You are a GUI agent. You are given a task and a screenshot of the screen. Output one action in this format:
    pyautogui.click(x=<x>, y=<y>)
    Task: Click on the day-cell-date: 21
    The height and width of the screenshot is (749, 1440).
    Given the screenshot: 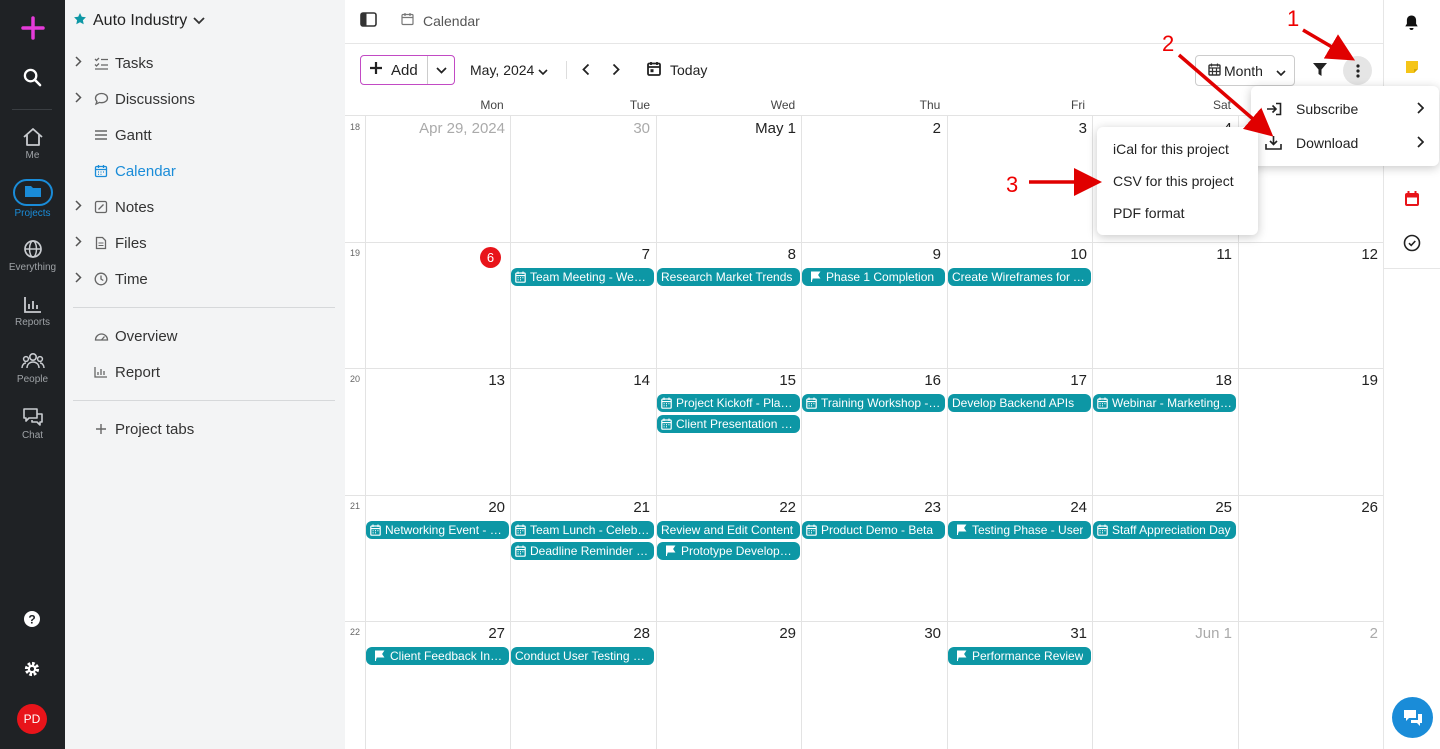 What is the action you would take?
    pyautogui.click(x=580, y=507)
    